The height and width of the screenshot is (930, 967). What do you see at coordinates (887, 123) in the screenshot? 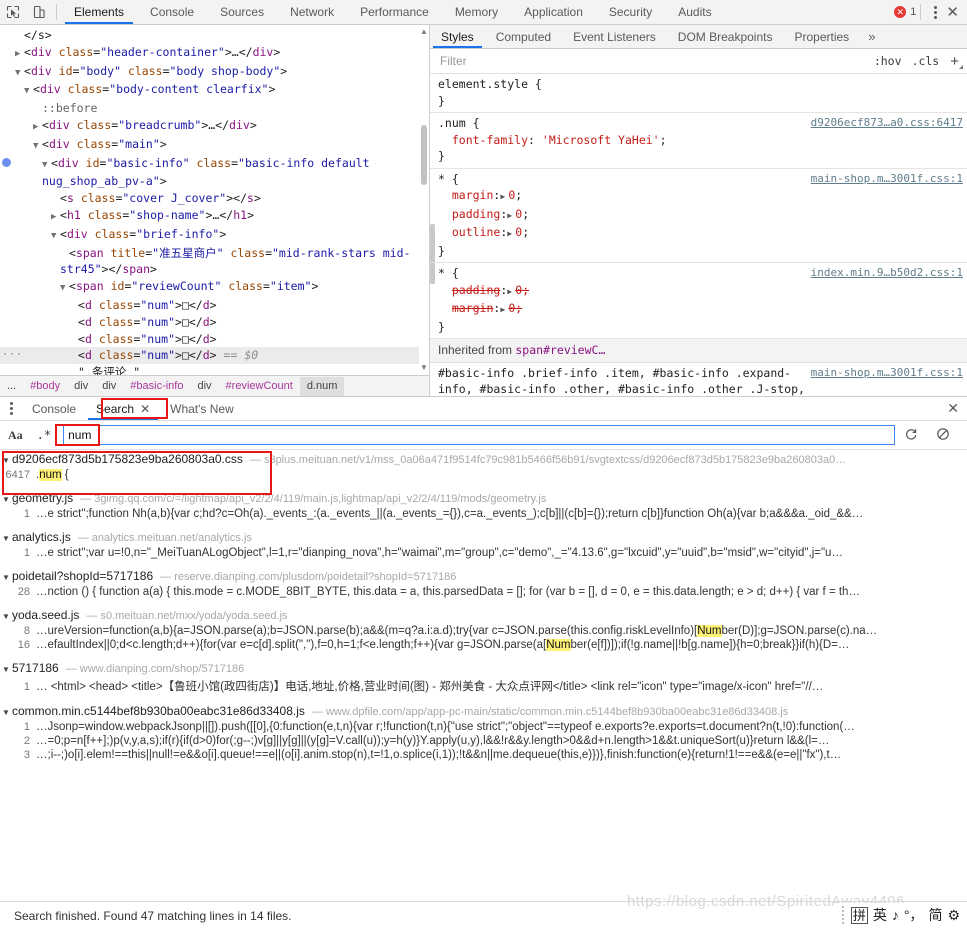
I see `style-rule-origin-link: d9206ecf873…a0.css:6417` at bounding box center [887, 123].